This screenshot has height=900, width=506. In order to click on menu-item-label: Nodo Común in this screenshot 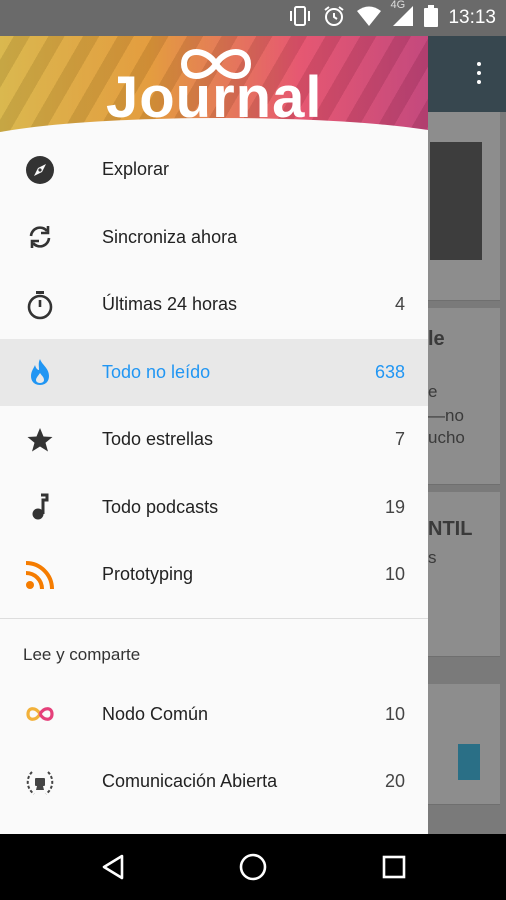, I will do `click(155, 713)`.